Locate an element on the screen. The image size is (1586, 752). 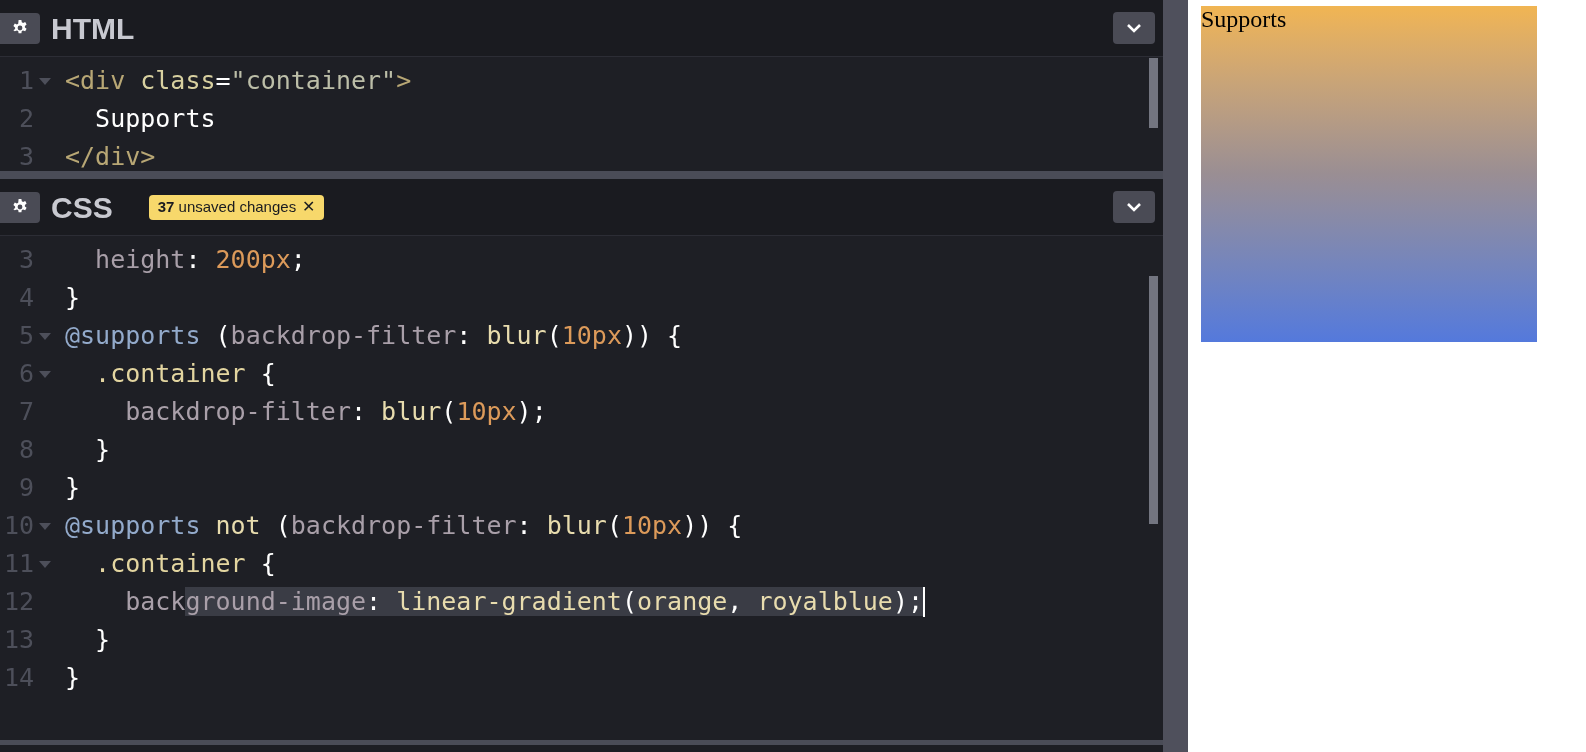
editor-title: CSS is located at coordinates (82, 207).